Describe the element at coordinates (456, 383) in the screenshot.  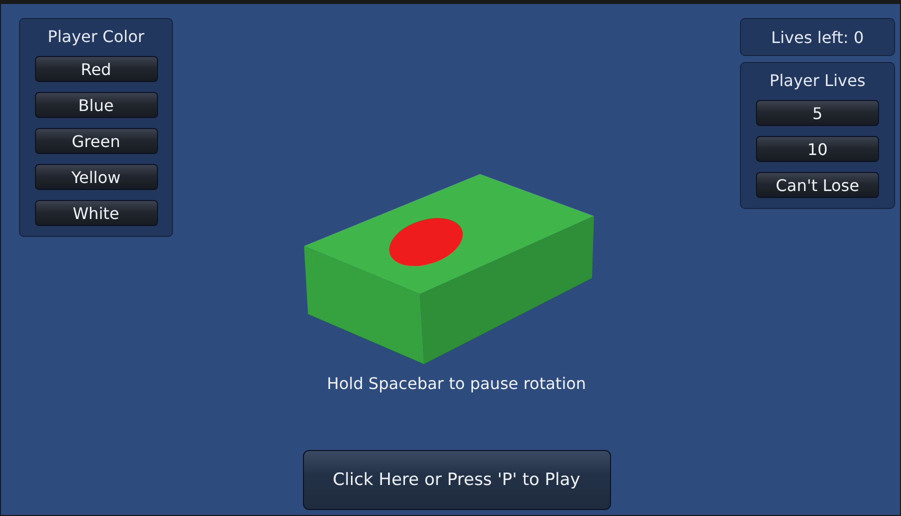
I see `hint-text: Hold Spacebar to pause rotation` at that location.